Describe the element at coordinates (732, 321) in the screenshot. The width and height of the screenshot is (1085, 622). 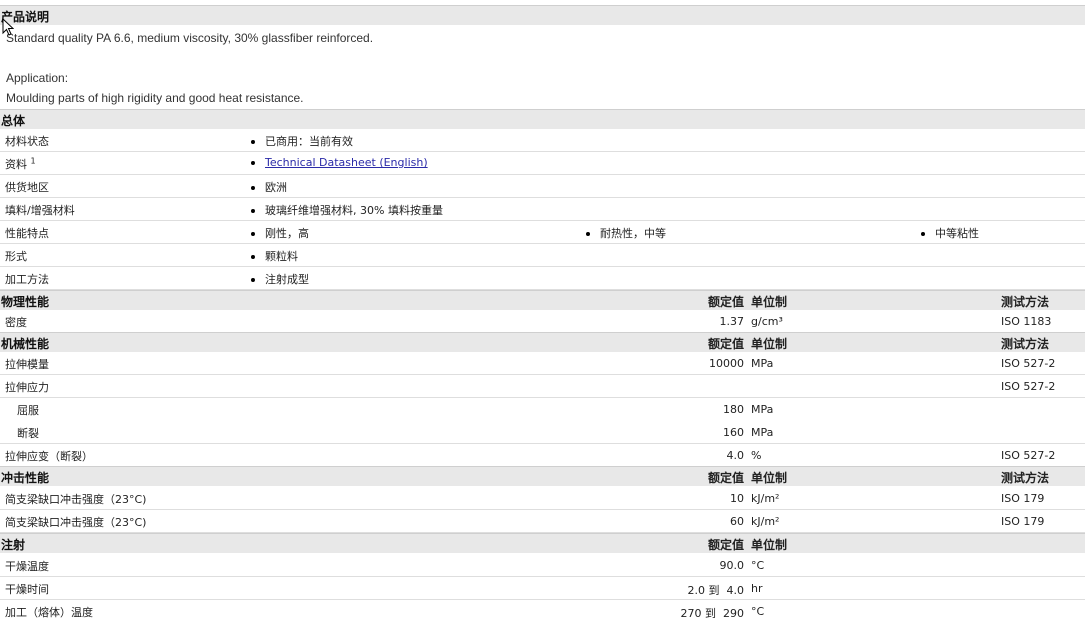
I see `row-value: 1.37` at that location.